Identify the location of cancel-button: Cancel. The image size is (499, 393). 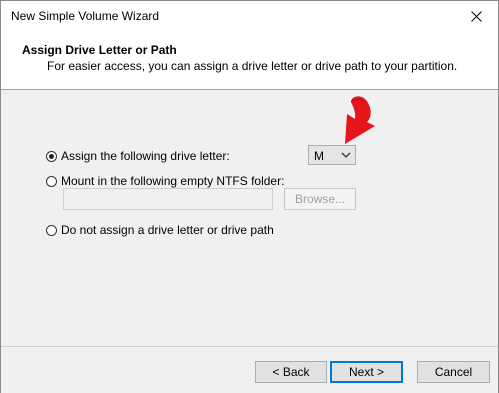
(453, 372).